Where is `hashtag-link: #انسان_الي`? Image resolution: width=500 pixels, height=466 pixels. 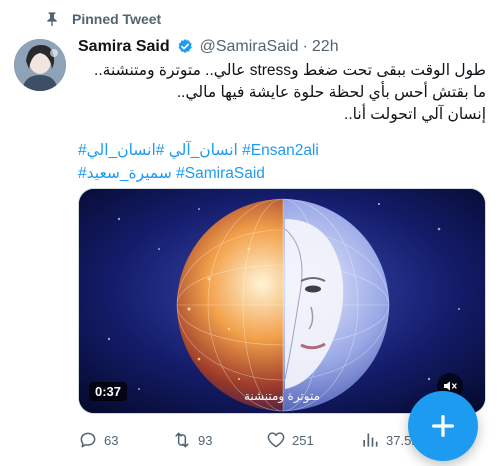 hashtag-link: #انسان_الي is located at coordinates (126, 150).